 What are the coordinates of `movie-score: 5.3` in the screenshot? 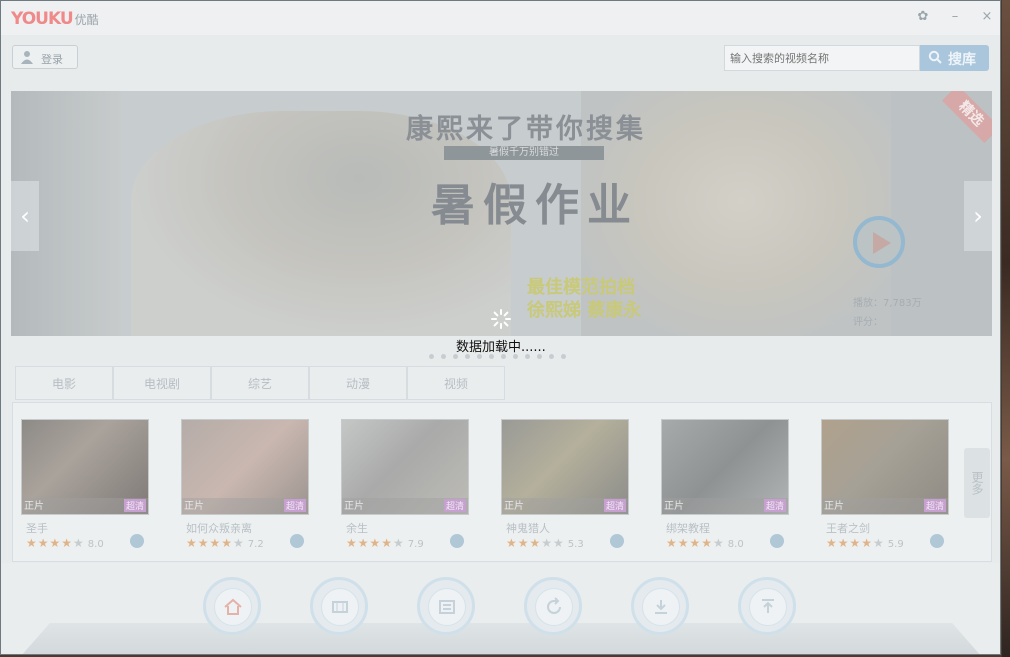 It's located at (575, 544).